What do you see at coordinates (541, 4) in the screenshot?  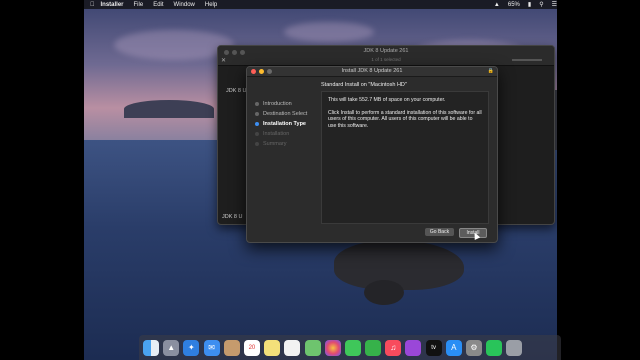 I see `search-icon: ⚲` at bounding box center [541, 4].